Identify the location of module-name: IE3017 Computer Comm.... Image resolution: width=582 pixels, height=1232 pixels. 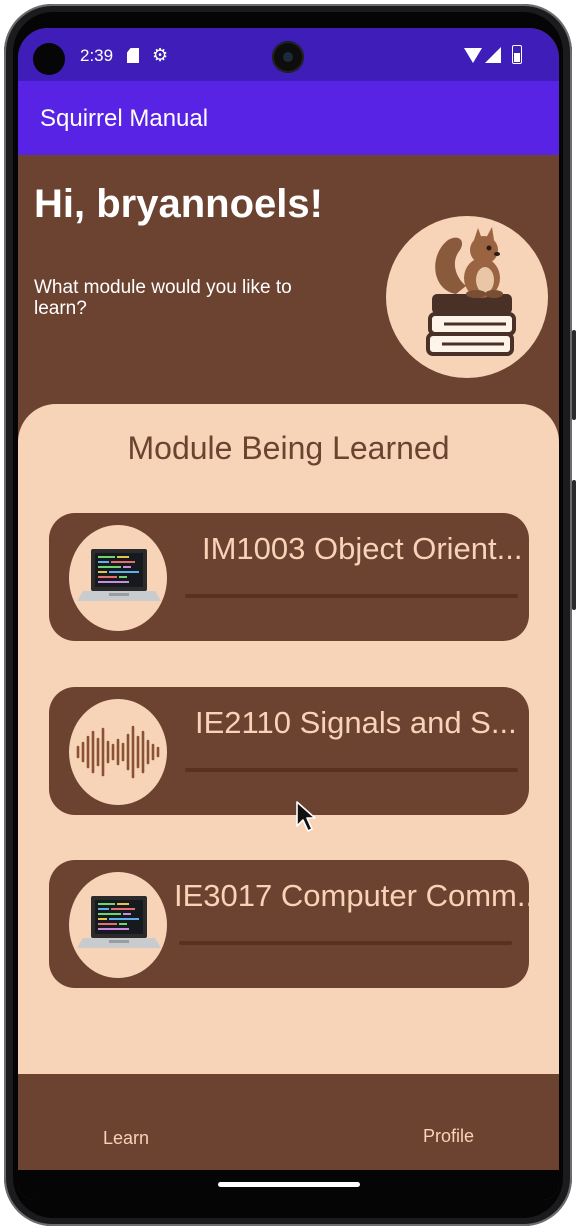
(358, 895).